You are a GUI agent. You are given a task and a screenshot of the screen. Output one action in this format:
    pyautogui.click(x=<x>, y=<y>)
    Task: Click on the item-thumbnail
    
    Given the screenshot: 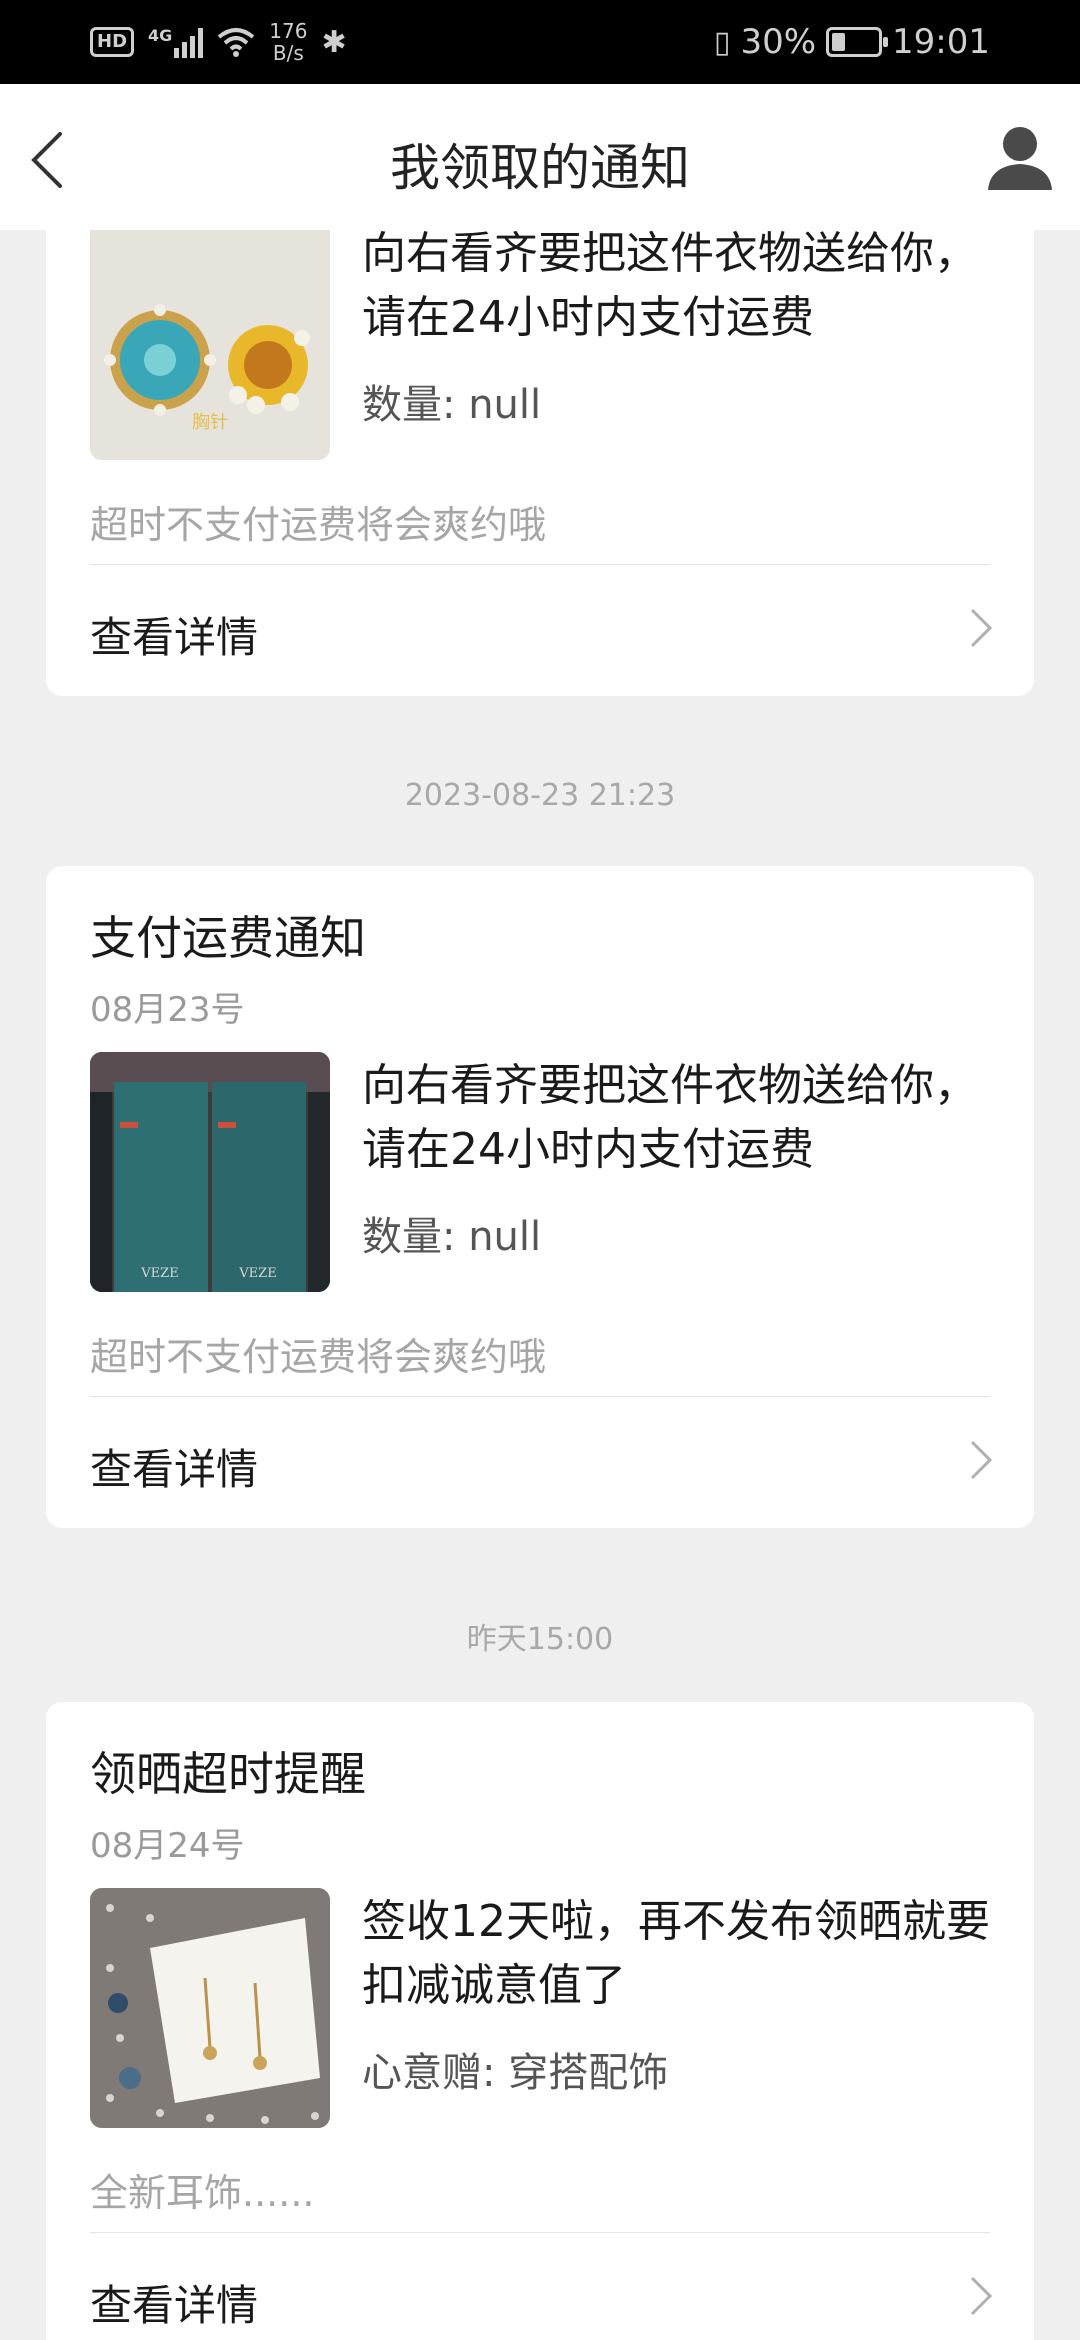 What is the action you would take?
    pyautogui.click(x=210, y=2008)
    